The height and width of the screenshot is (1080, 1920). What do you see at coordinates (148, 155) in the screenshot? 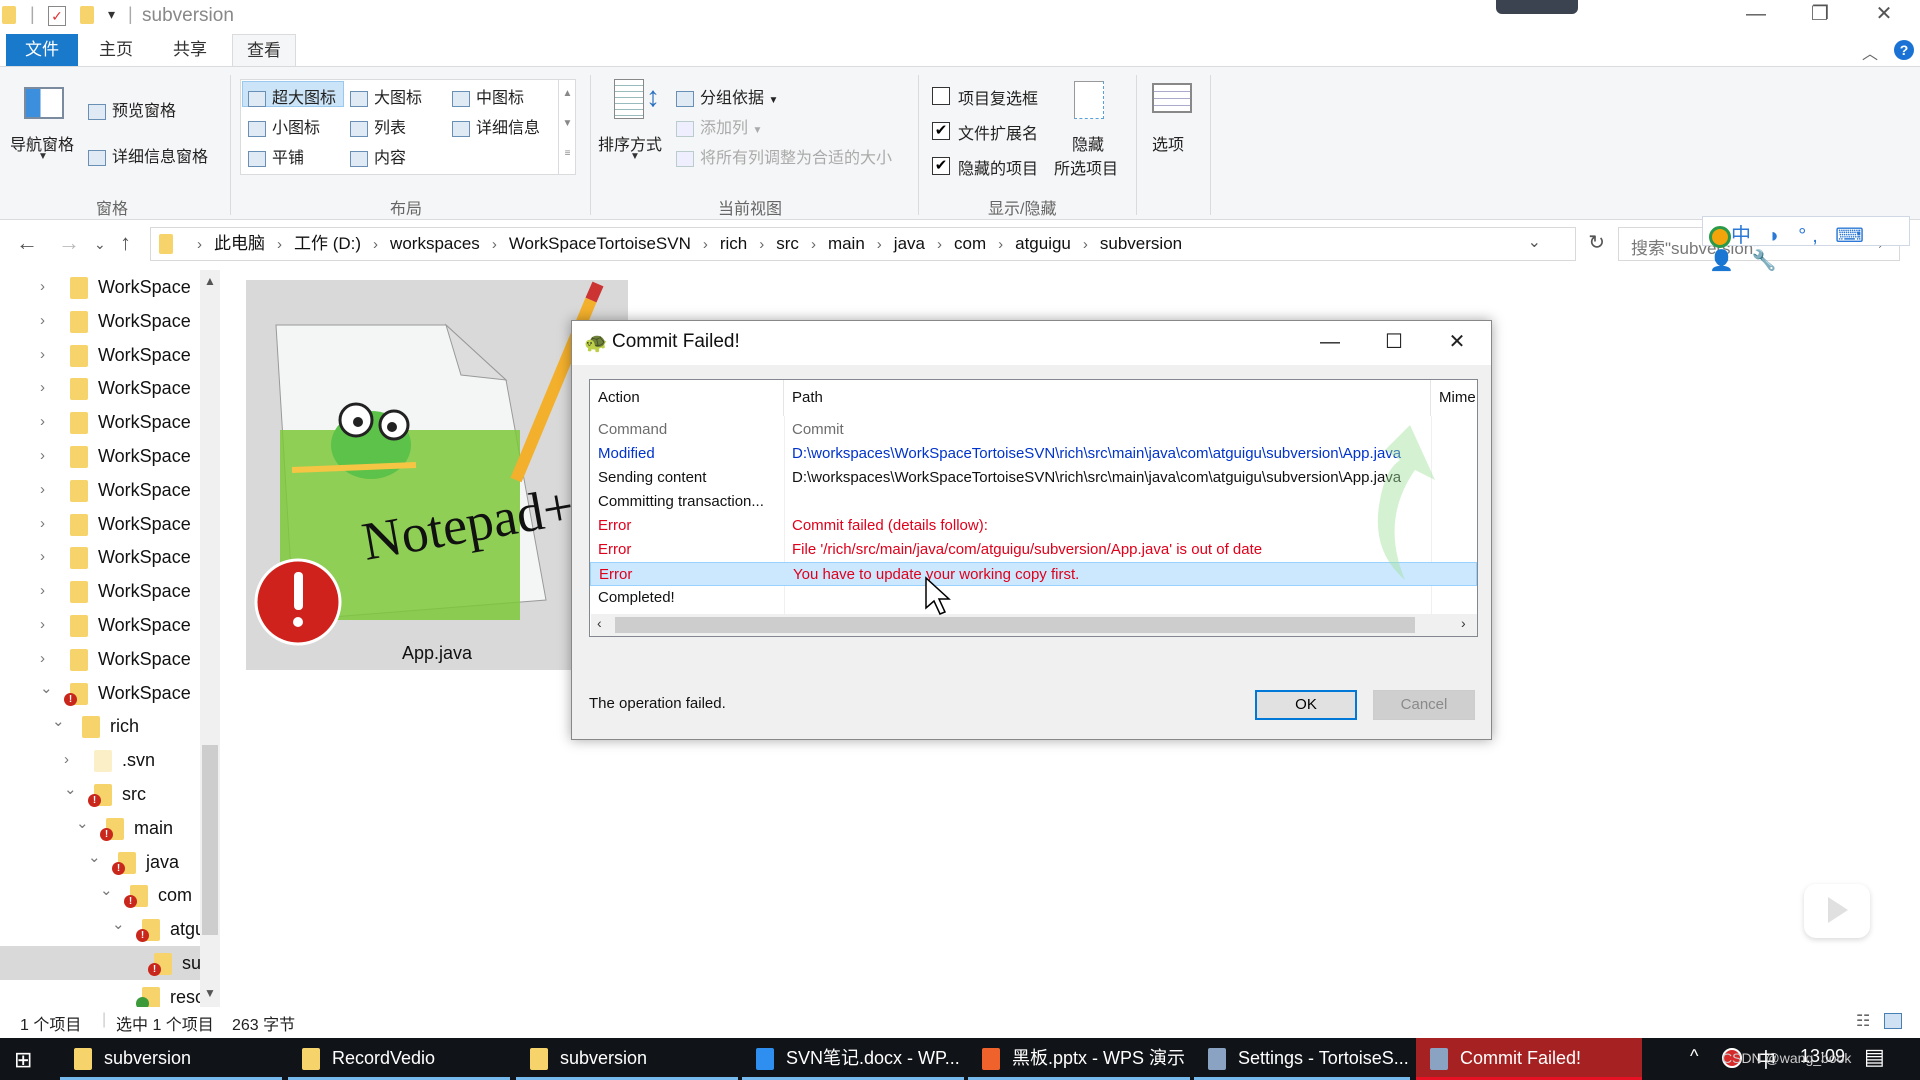
I see `details-pane-button: 详细信息窗格` at bounding box center [148, 155].